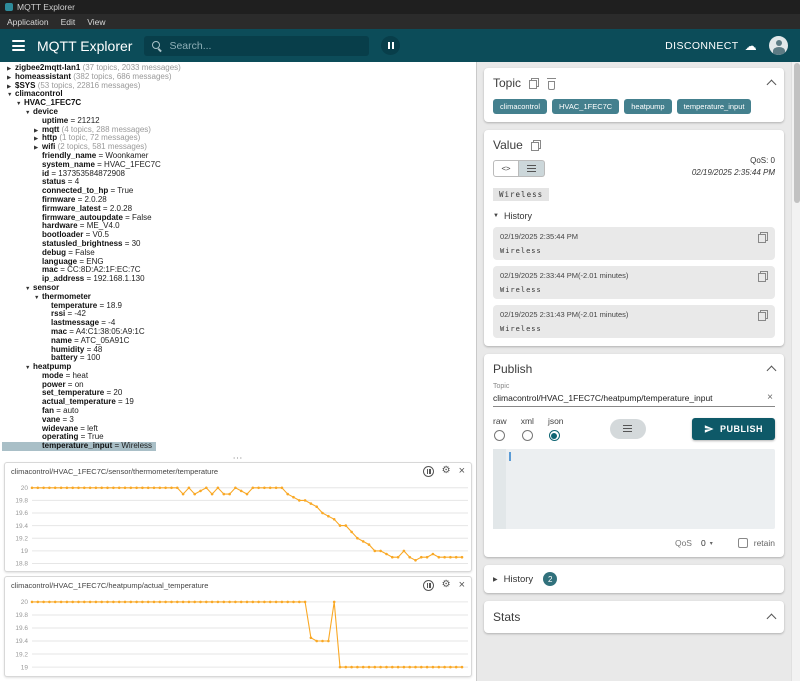 The width and height of the screenshot is (800, 681). I want to click on clear-topic-icon: ×, so click(770, 397).